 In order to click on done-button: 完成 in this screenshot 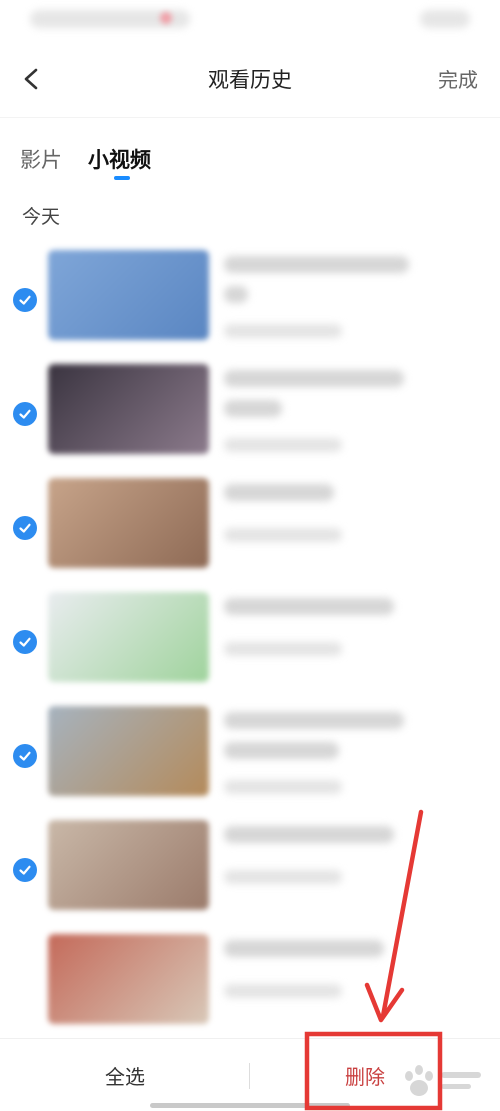, I will do `click(458, 78)`.